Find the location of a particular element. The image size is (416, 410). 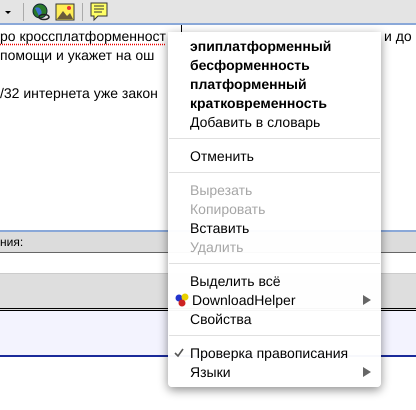

text-line: ро кроссплатформенност is located at coordinates (83, 36).